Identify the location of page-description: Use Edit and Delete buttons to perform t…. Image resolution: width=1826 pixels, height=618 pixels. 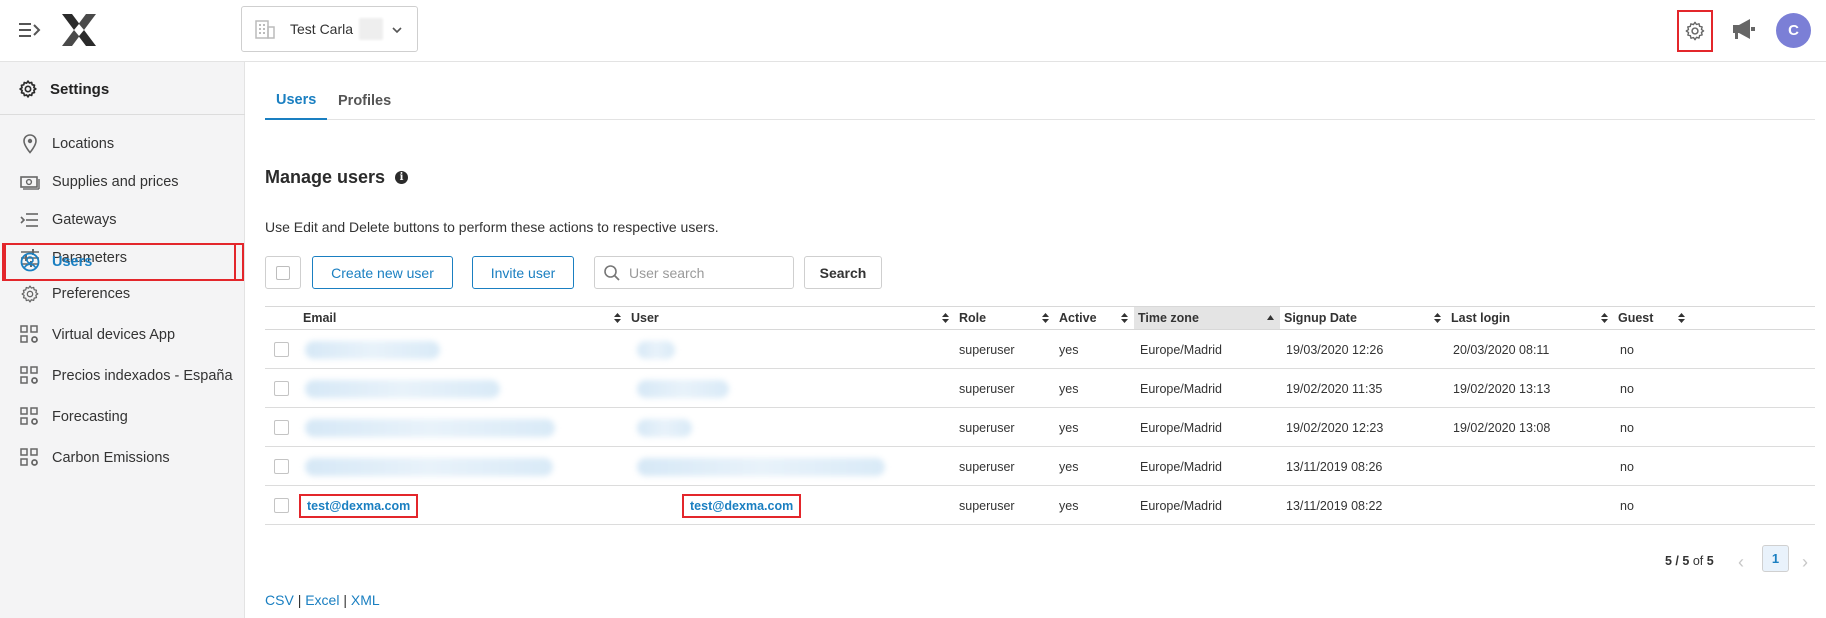
(492, 227).